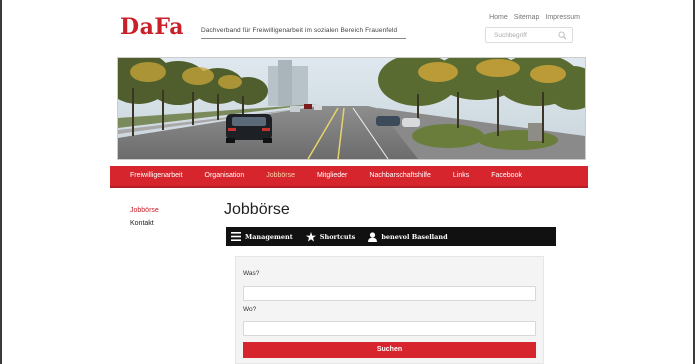  Describe the element at coordinates (399, 176) in the screenshot. I see `nav-item-nachbarschaftshilfe: Nachbarschaftshilfe` at that location.